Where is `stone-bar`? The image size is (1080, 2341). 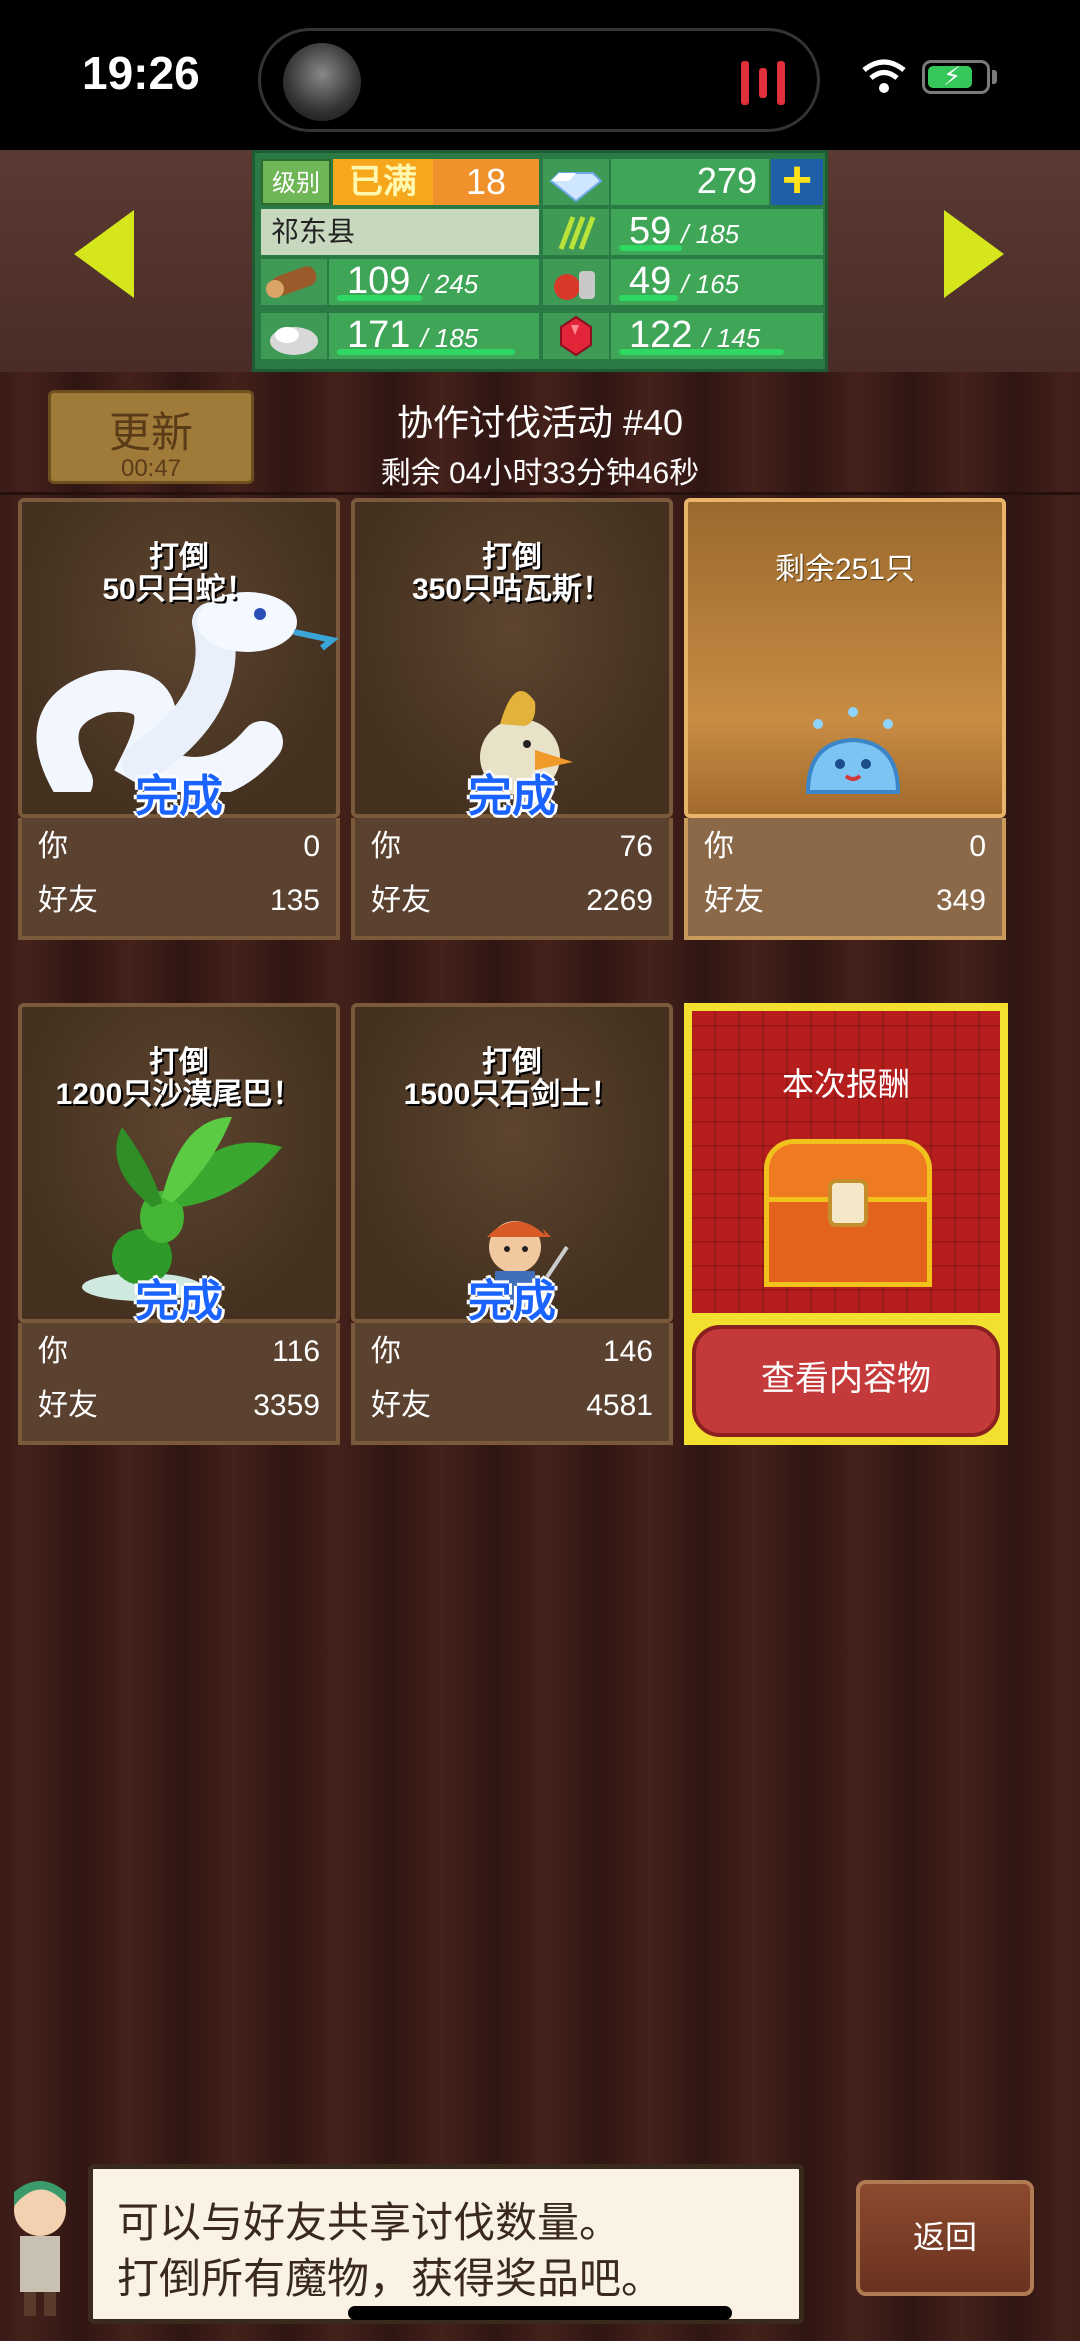 stone-bar is located at coordinates (426, 352).